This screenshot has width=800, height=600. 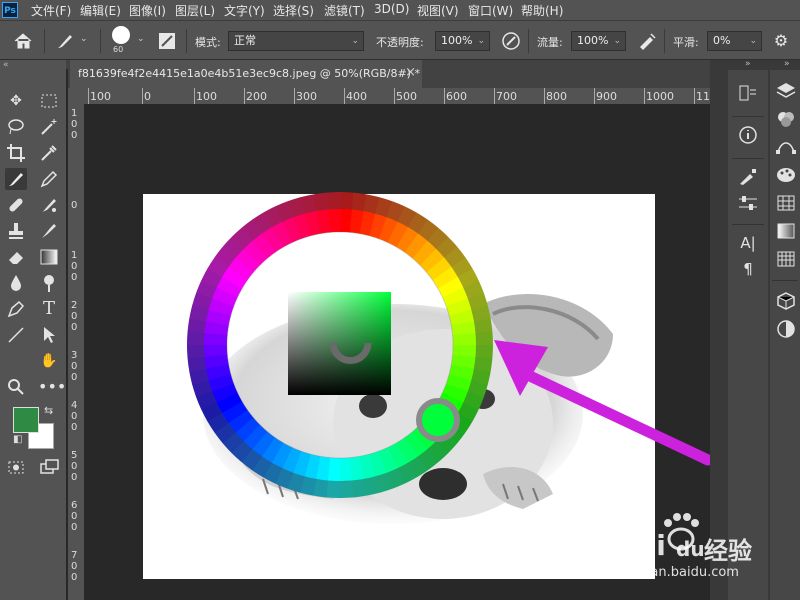 What do you see at coordinates (49, 257) in the screenshot?
I see `gradient-icon` at bounding box center [49, 257].